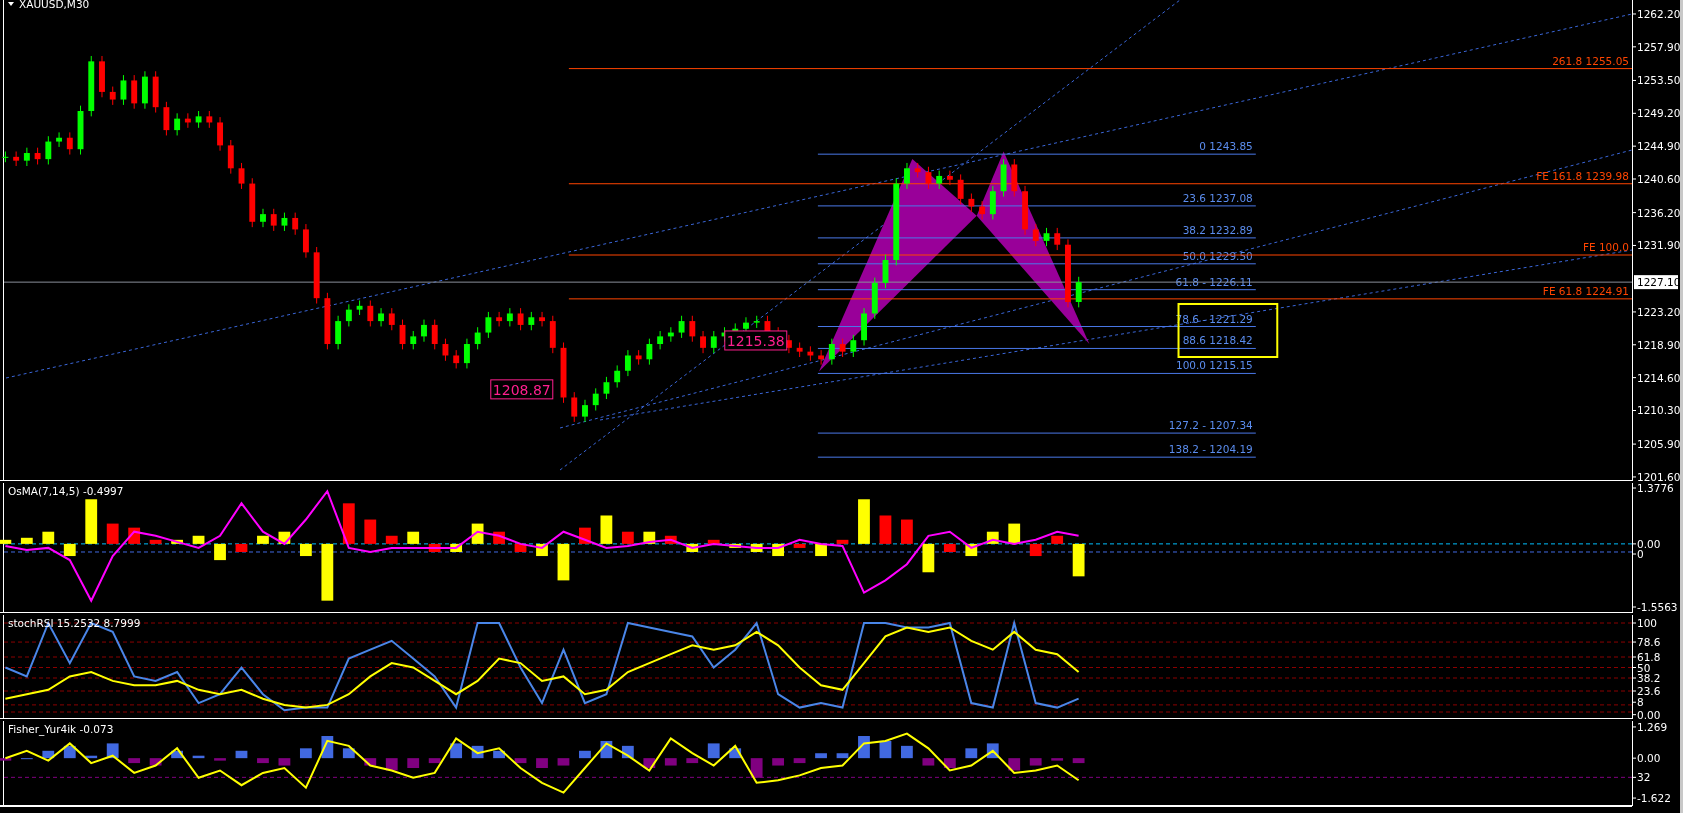  I want to click on axis-label: 100, so click(1647, 623).